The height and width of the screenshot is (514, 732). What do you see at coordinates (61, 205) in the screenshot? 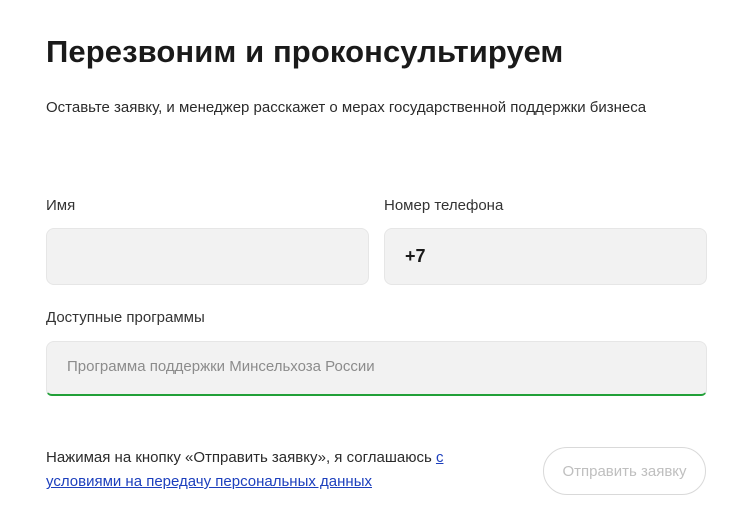
I see `name-field-label: Имя` at bounding box center [61, 205].